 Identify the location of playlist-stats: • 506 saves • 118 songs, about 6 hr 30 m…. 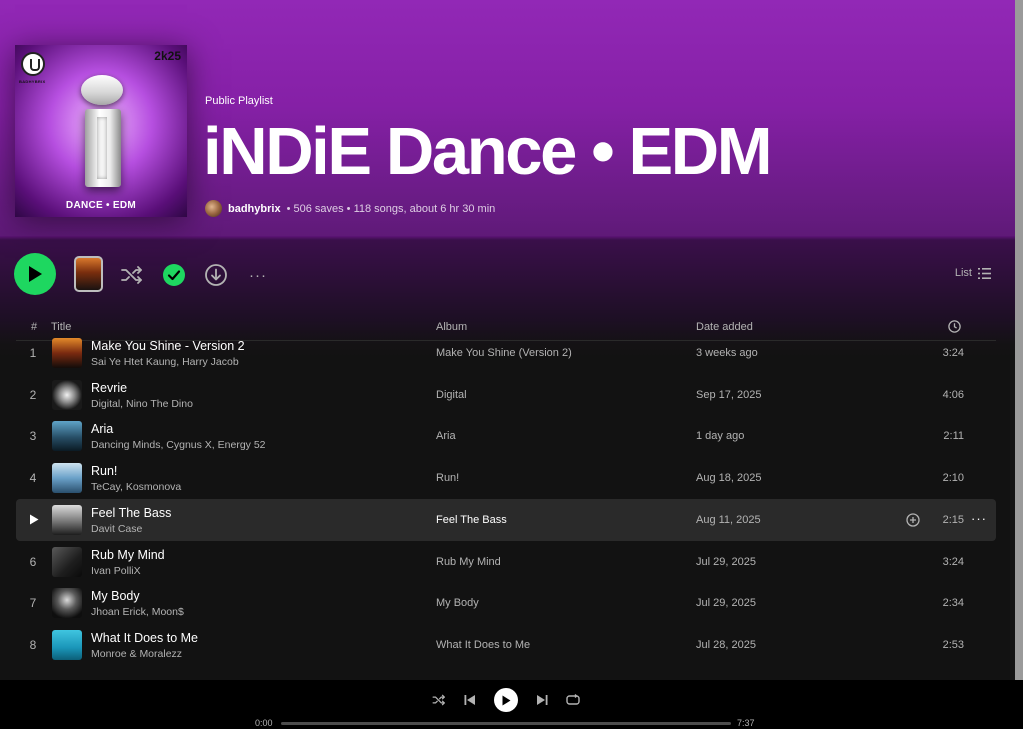
(391, 208).